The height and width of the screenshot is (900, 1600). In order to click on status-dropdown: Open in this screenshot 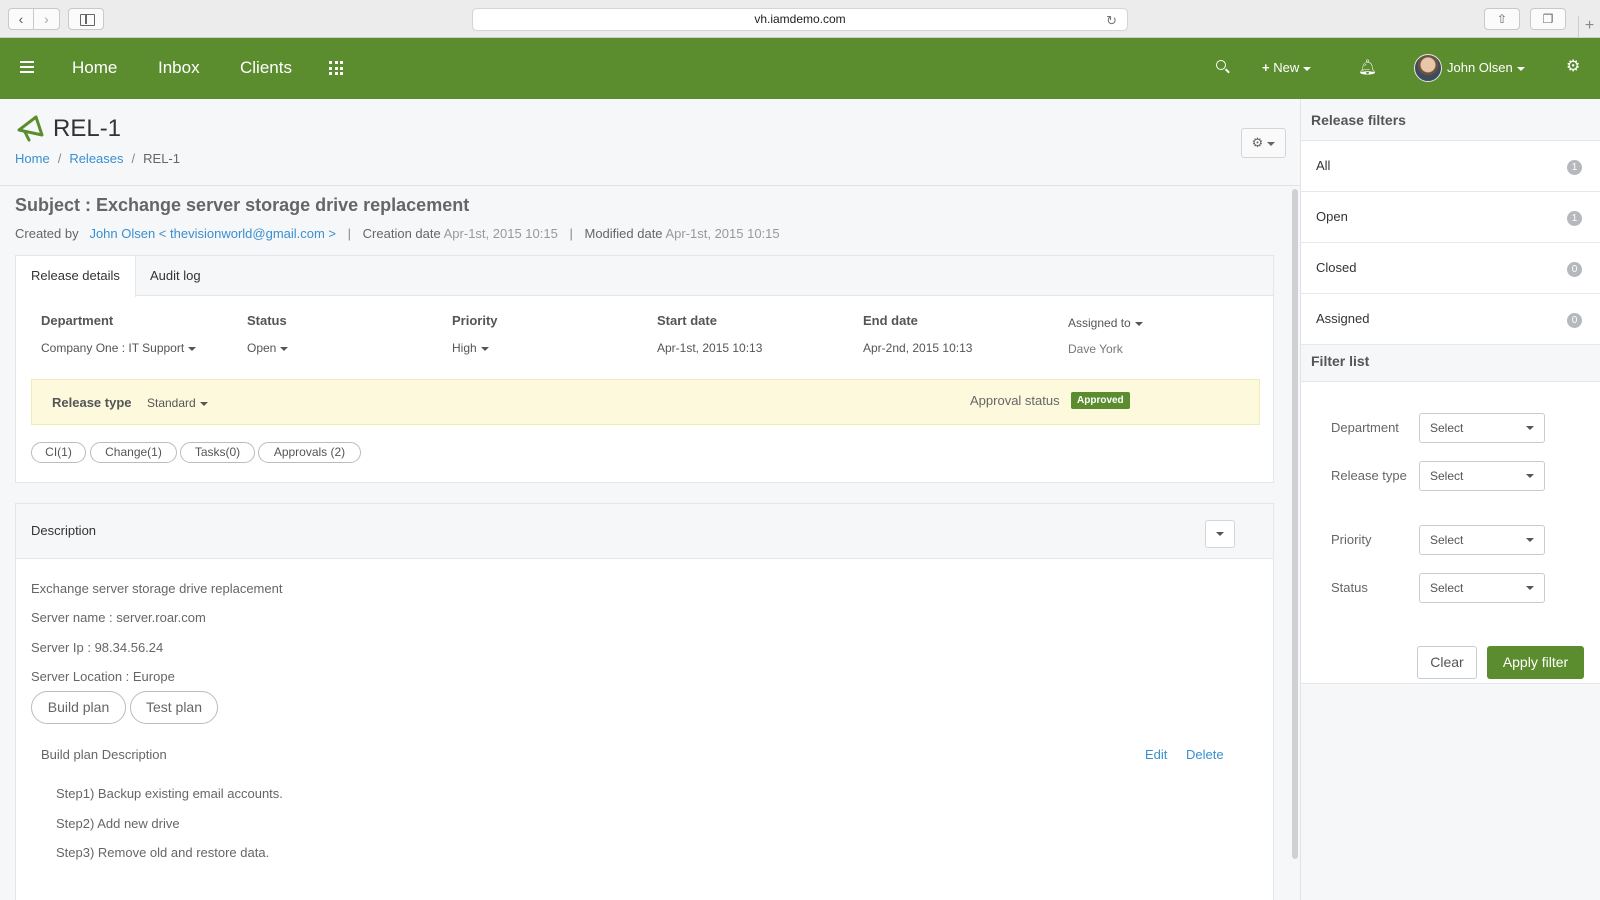, I will do `click(268, 348)`.